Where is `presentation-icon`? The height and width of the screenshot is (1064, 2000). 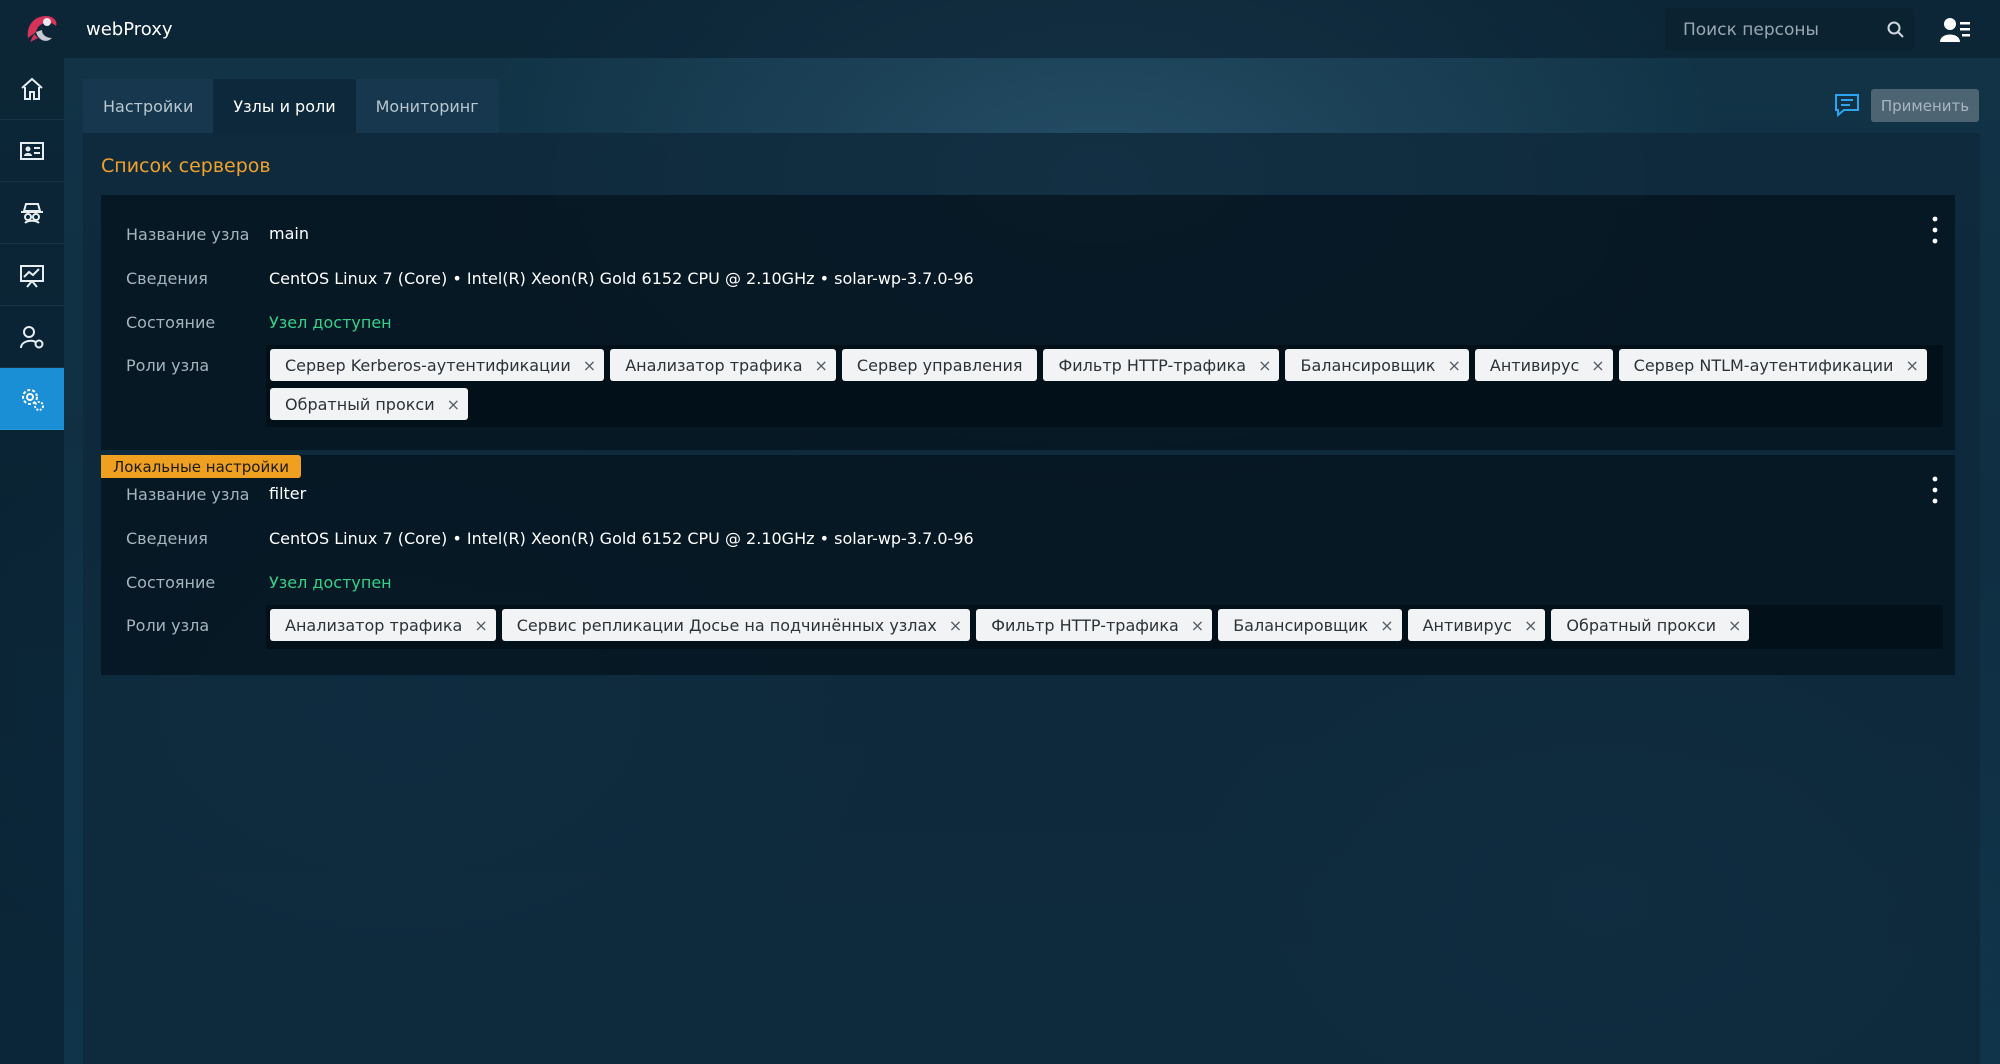 presentation-icon is located at coordinates (32, 276).